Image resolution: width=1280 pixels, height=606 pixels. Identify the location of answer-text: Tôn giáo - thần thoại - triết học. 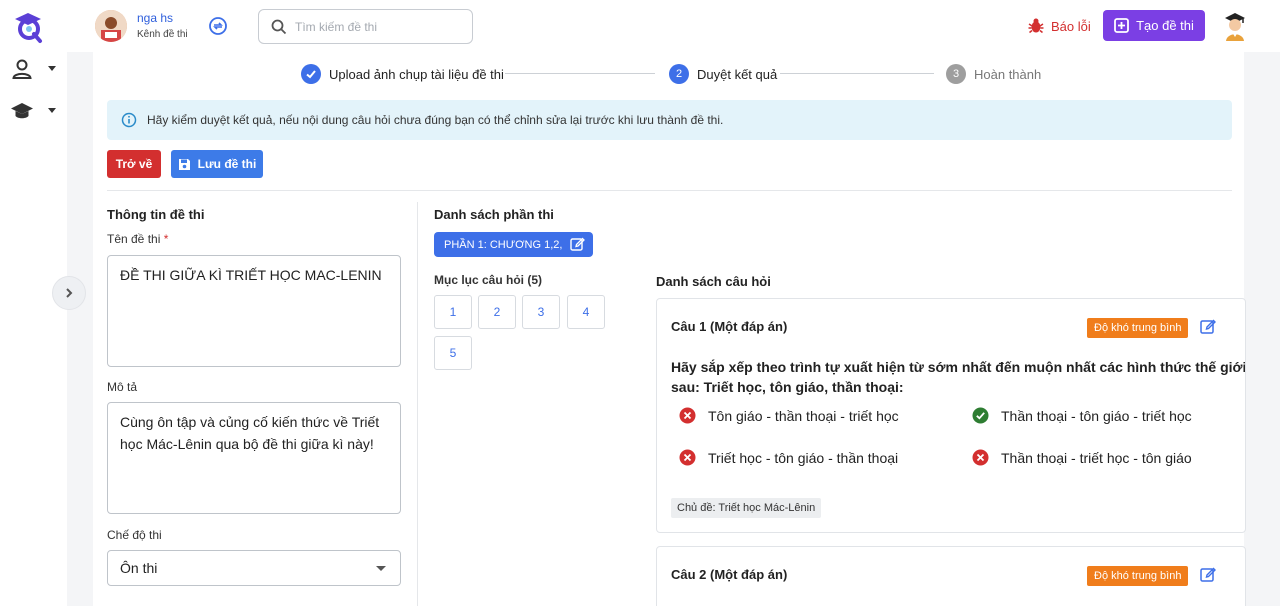
(803, 415).